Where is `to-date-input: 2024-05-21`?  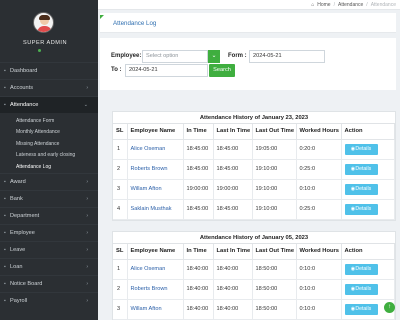 to-date-input: 2024-05-21 is located at coordinates (166, 70).